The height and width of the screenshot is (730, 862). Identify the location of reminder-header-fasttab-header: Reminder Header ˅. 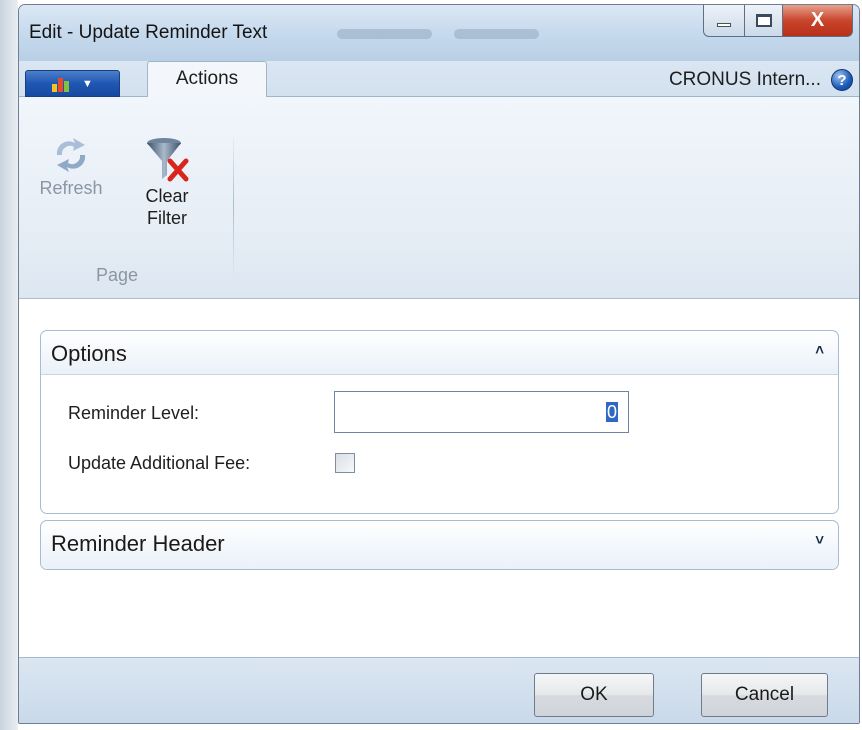
(439, 545).